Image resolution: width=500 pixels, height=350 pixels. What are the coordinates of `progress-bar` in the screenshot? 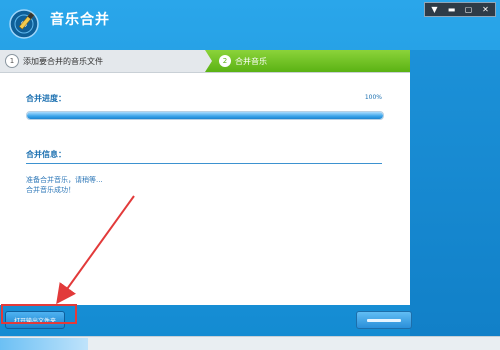 It's located at (205, 115).